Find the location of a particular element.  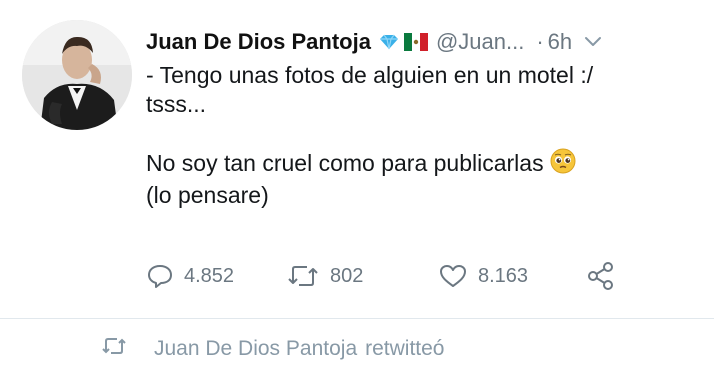

avatar-photo is located at coordinates (77, 75).